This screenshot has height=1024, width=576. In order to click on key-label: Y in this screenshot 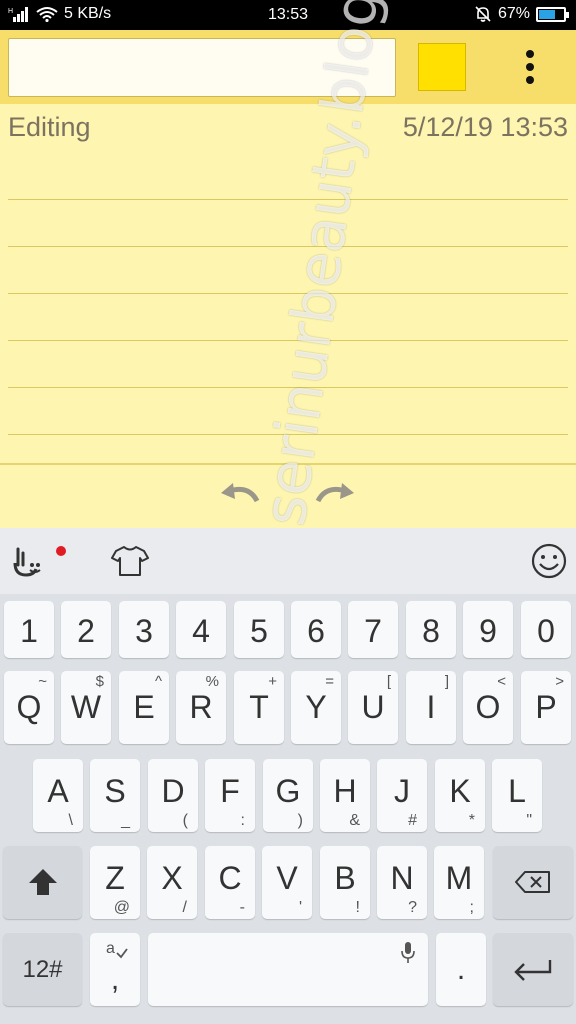, I will do `click(316, 707)`.